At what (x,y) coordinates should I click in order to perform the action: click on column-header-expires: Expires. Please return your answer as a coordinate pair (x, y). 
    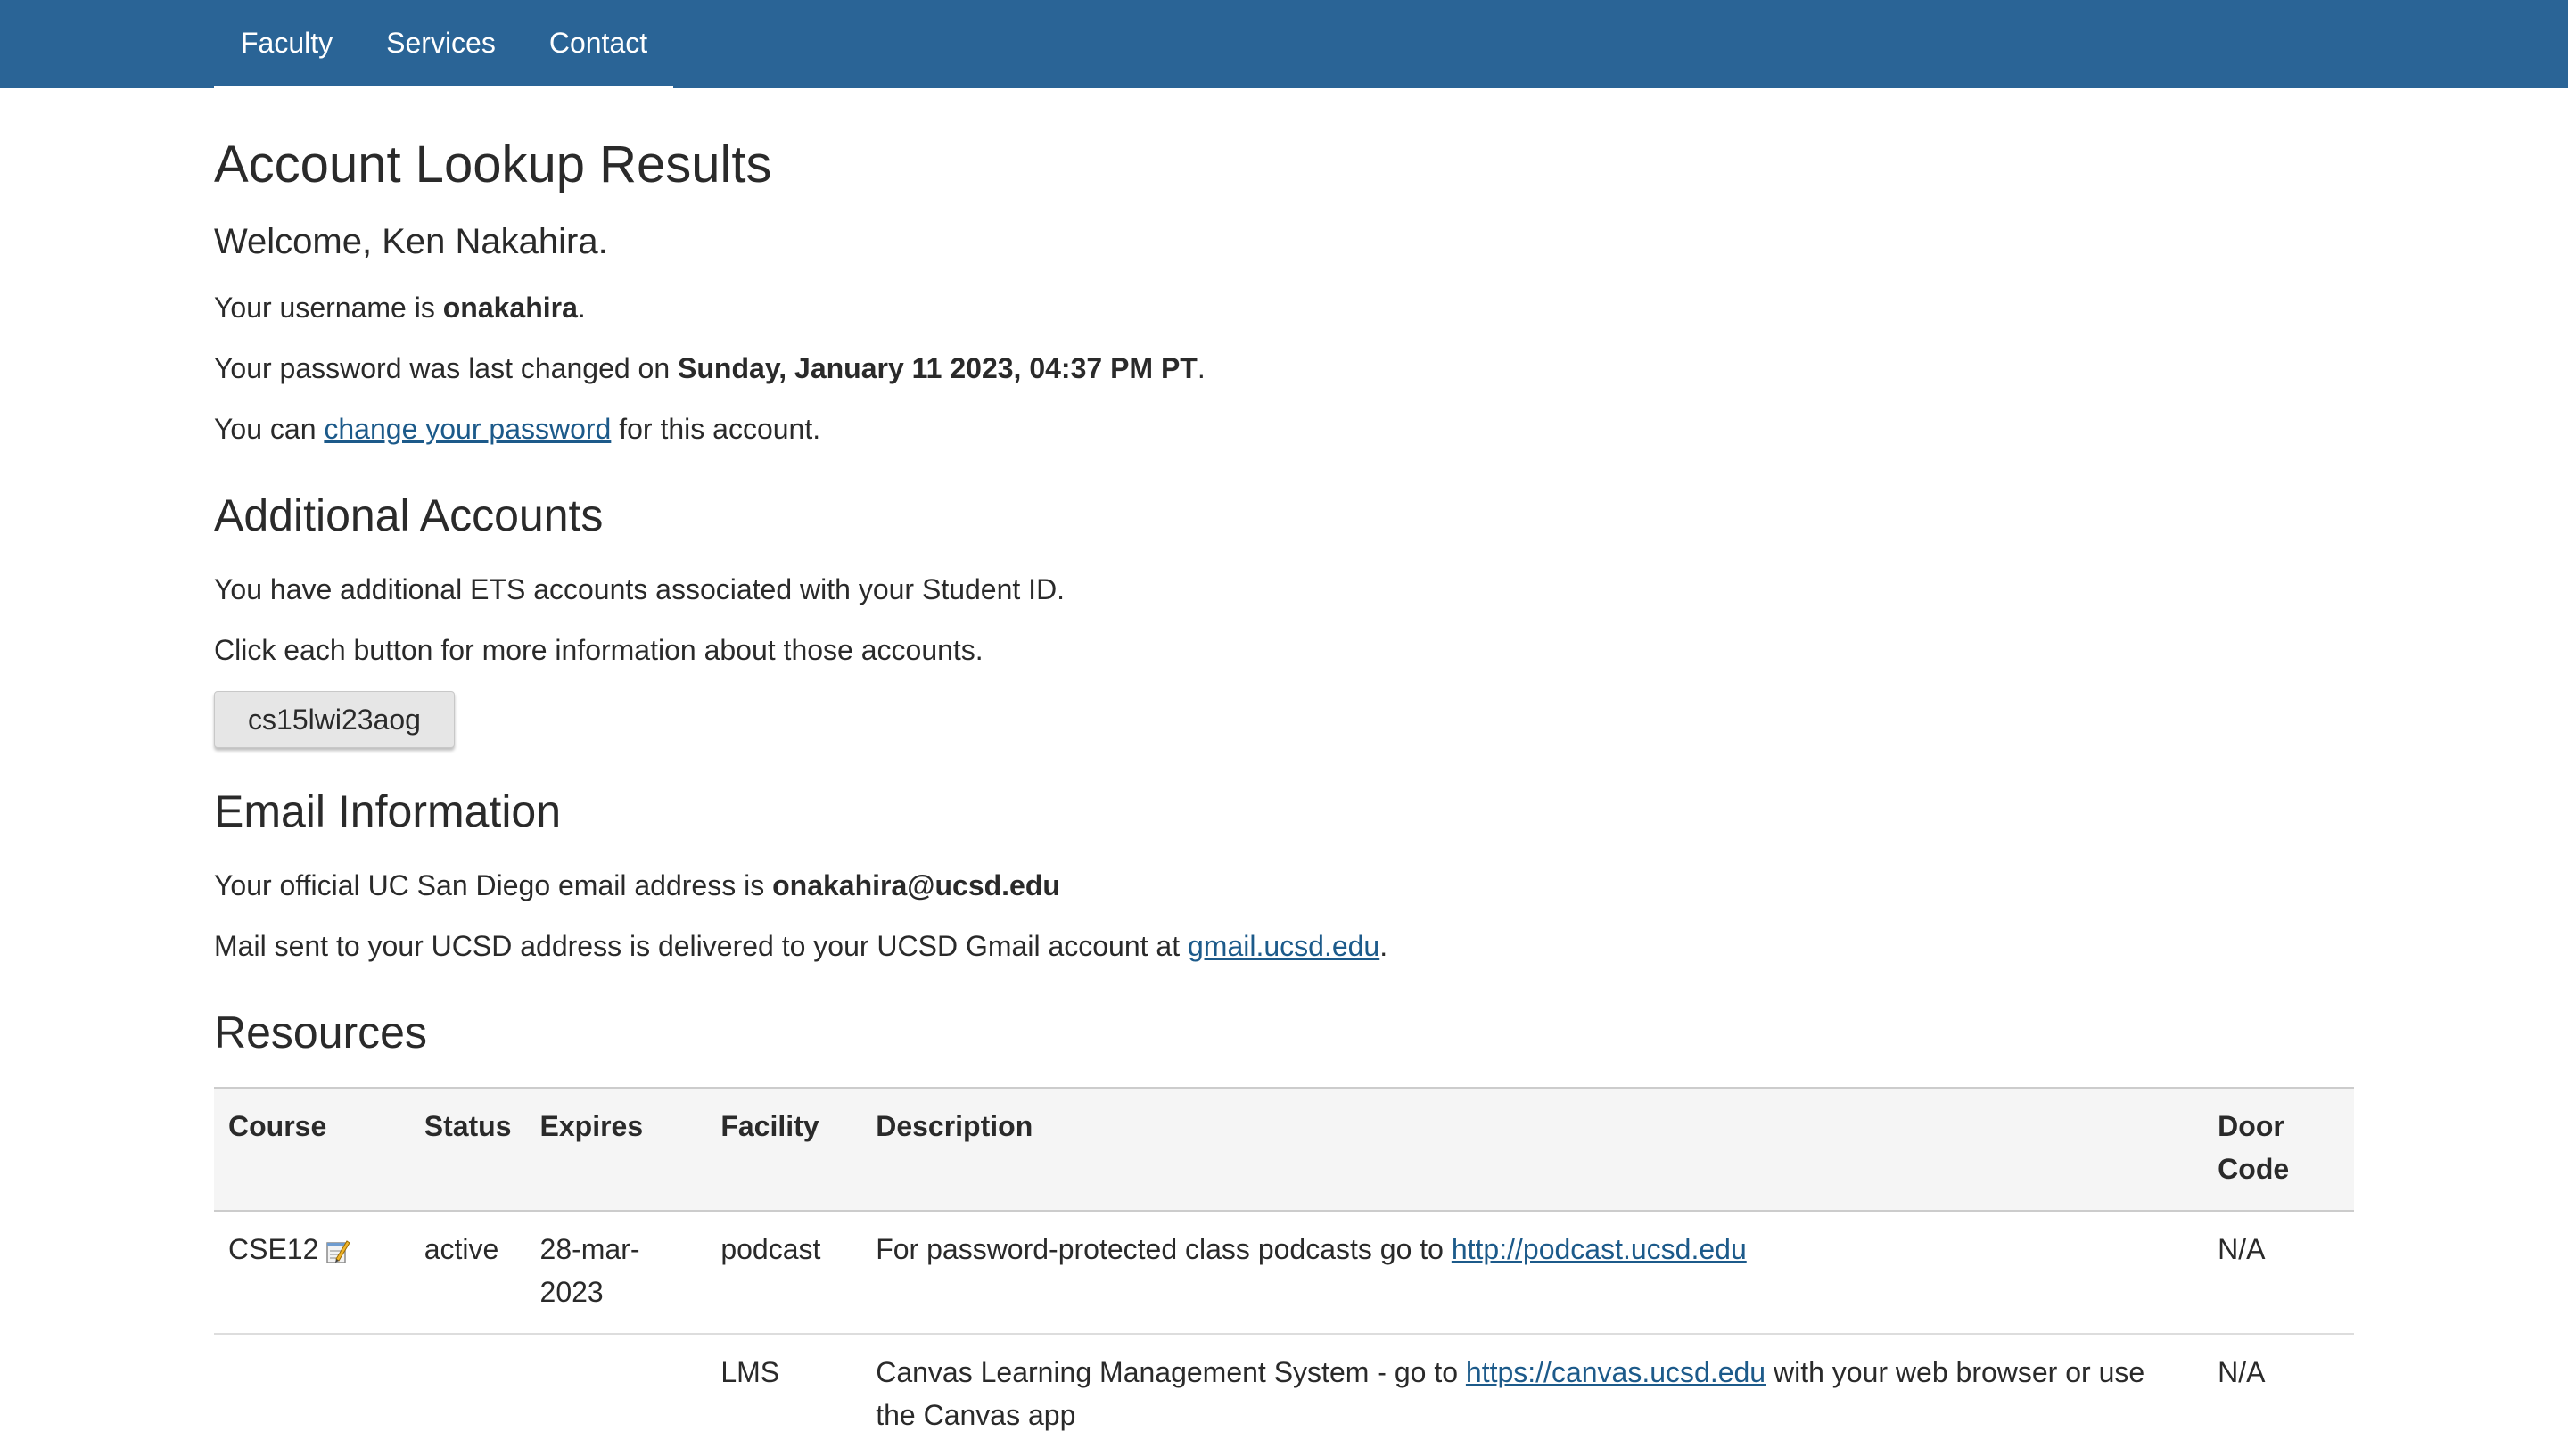
    Looking at the image, I should click on (616, 1149).